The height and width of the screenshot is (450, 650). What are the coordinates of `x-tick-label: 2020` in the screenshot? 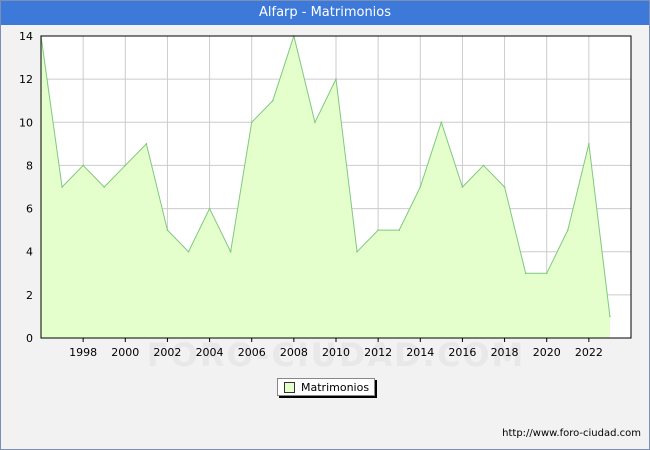 It's located at (547, 352).